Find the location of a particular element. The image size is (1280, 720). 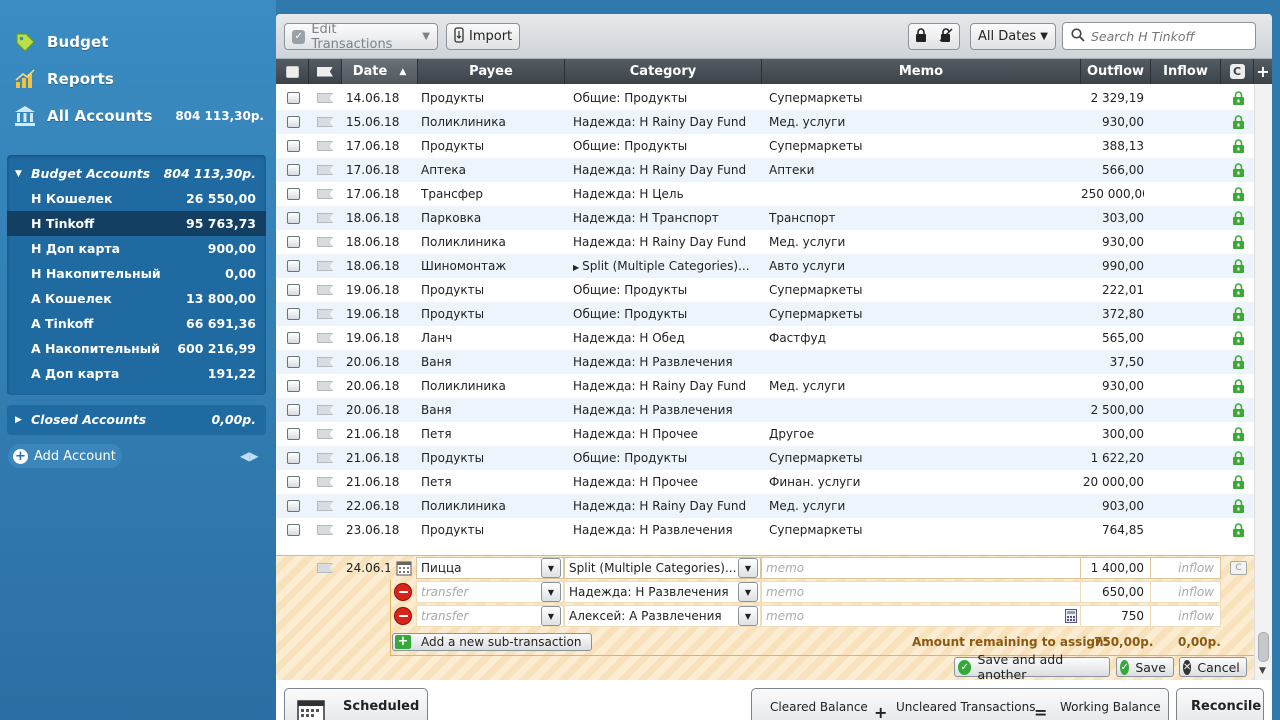

account-item: Н Кошелек 26 550,00 is located at coordinates (136, 198).